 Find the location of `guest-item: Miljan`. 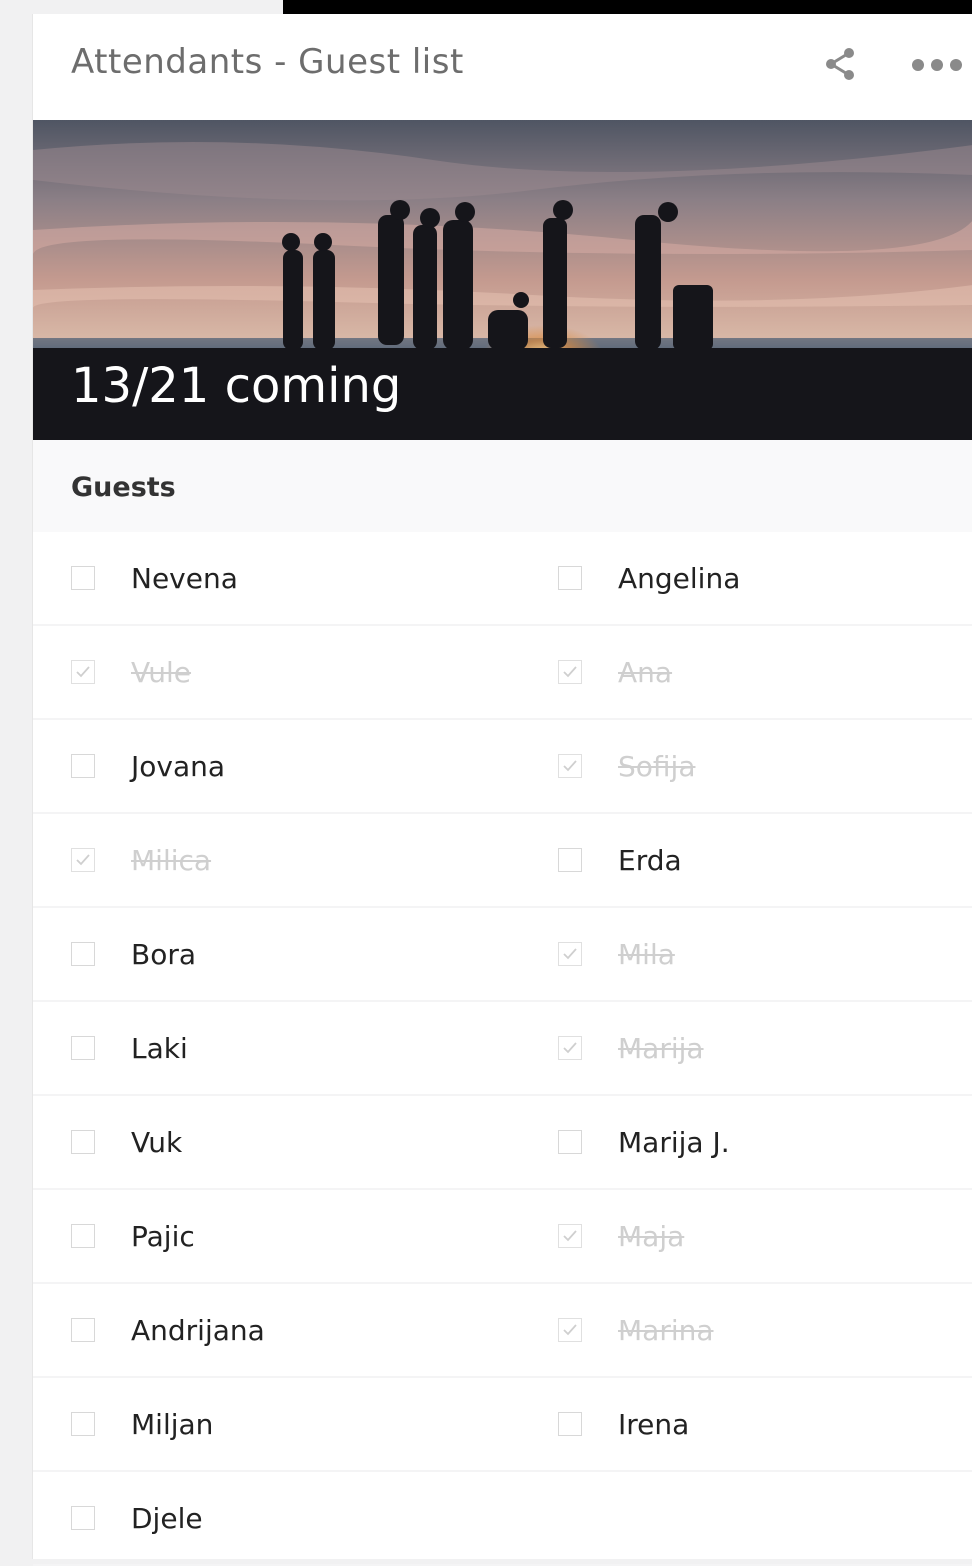

guest-item: Miljan is located at coordinates (281, 1424).